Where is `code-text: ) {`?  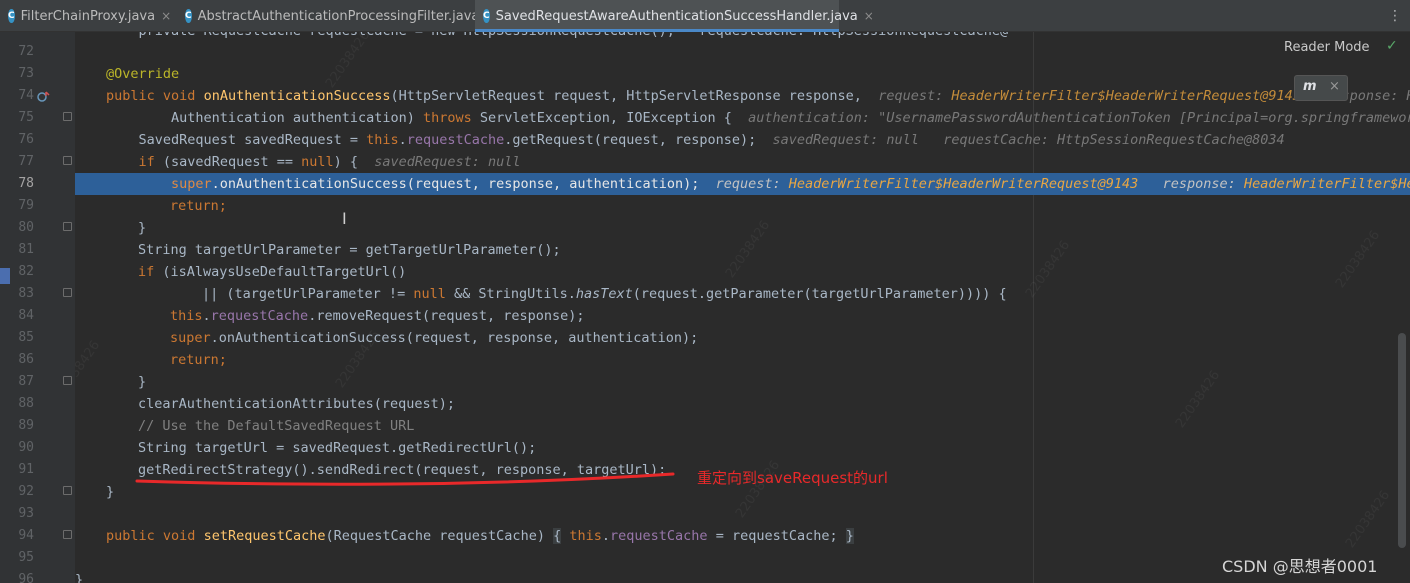
code-text: ) { is located at coordinates (345, 162).